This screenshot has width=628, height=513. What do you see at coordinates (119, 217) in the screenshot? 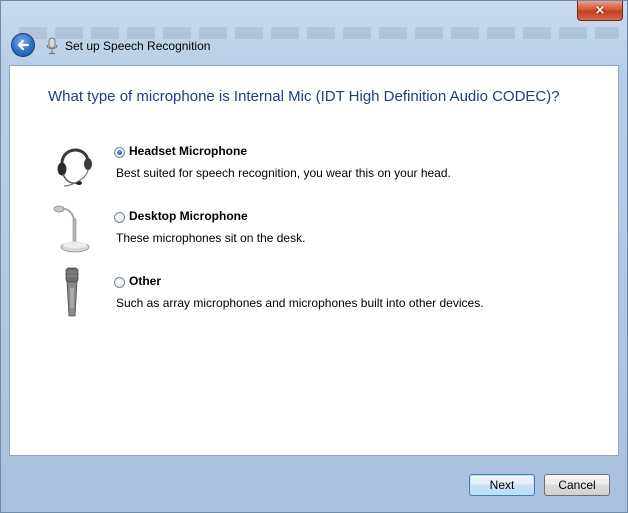
I see `desktop-radio` at bounding box center [119, 217].